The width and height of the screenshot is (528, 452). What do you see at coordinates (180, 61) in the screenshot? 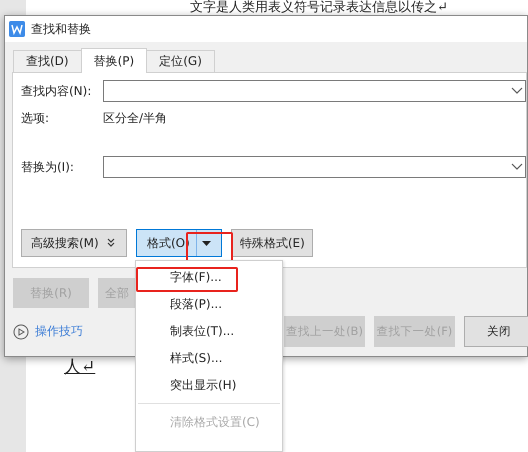
I see `tab: 定位(G)` at bounding box center [180, 61].